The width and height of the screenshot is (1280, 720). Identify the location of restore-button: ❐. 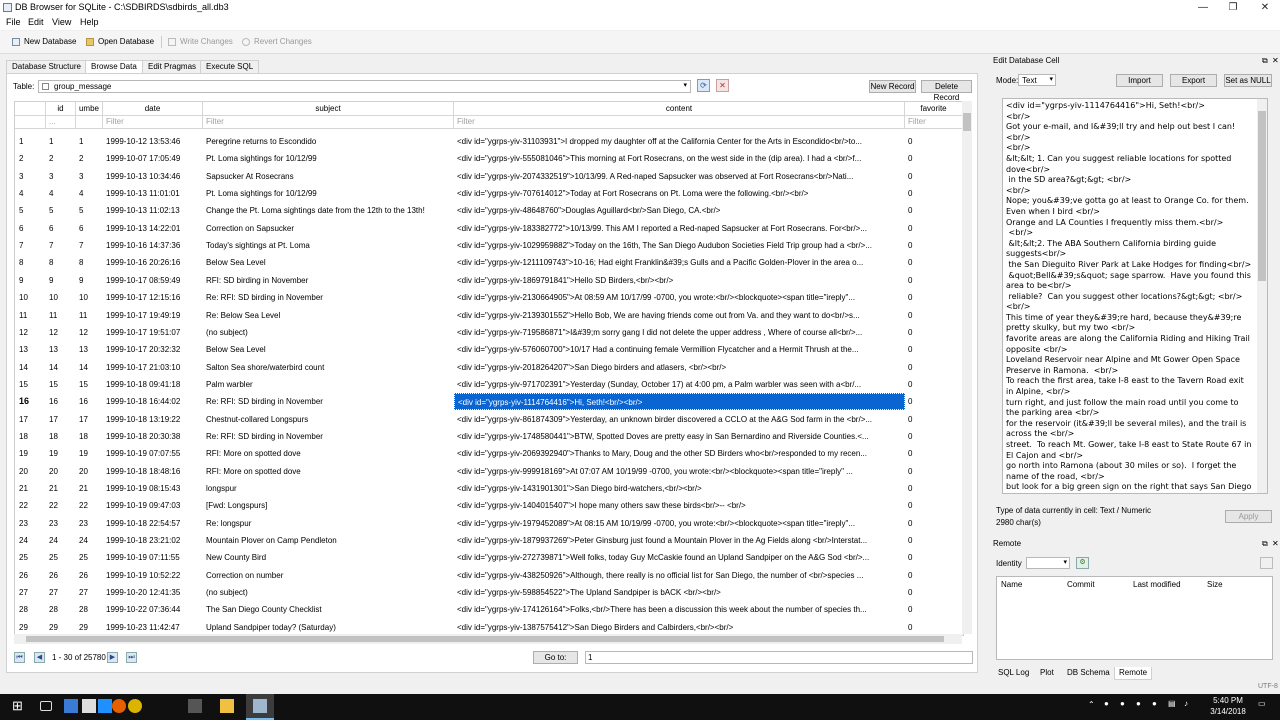
(1233, 7).